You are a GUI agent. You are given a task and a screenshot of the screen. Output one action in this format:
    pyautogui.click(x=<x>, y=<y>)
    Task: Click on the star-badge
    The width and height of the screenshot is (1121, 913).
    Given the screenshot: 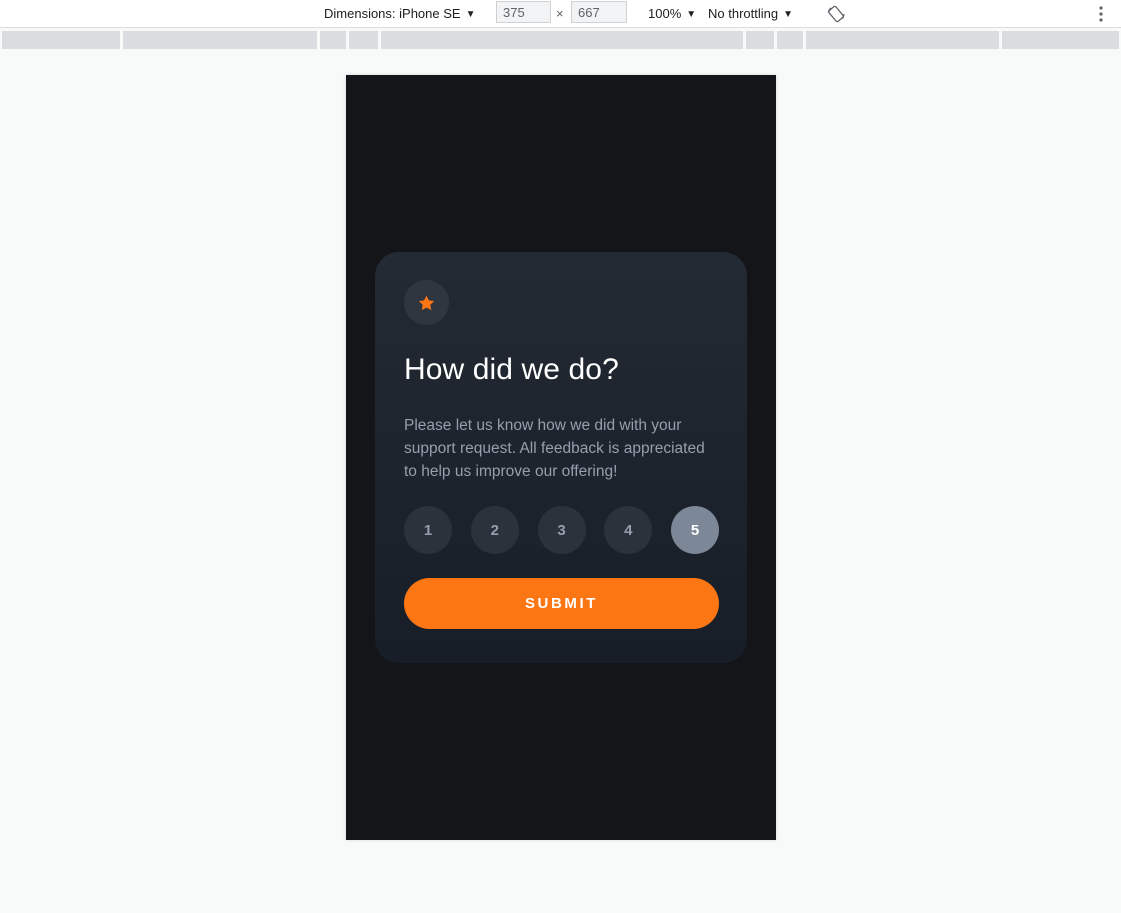 What is the action you would take?
    pyautogui.click(x=426, y=302)
    